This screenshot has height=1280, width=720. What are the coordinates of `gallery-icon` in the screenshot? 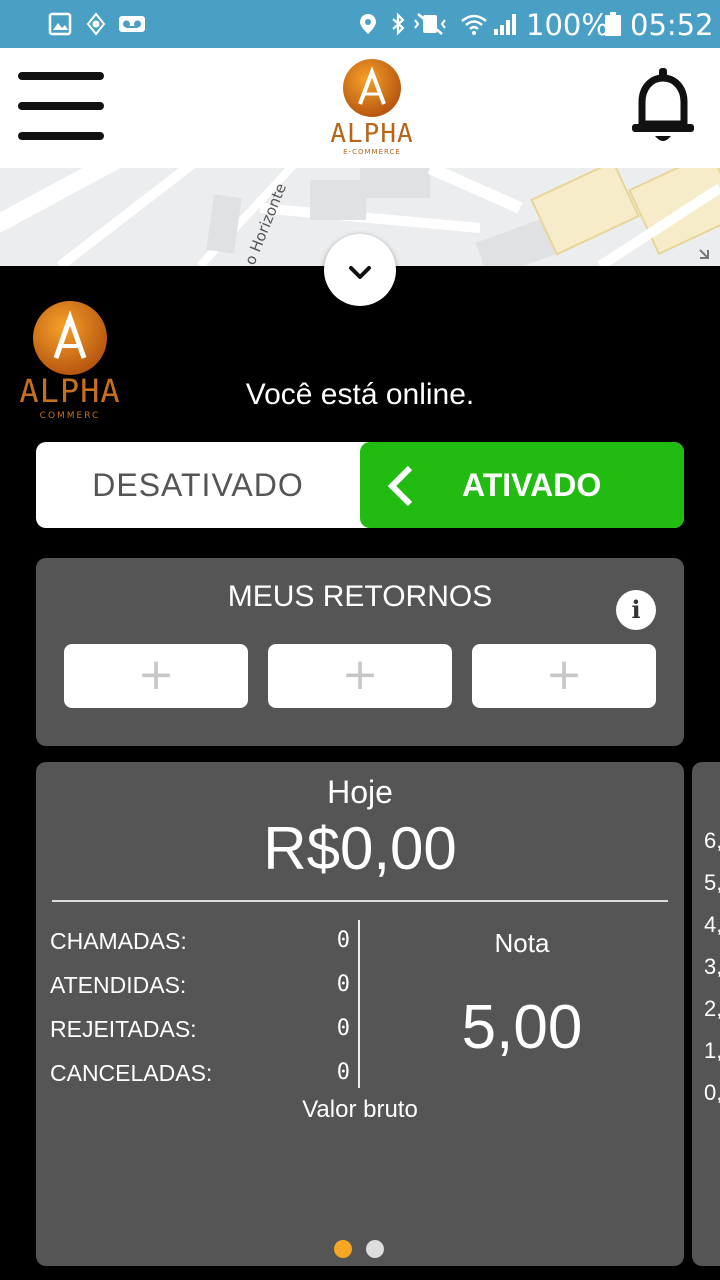 It's located at (60, 24).